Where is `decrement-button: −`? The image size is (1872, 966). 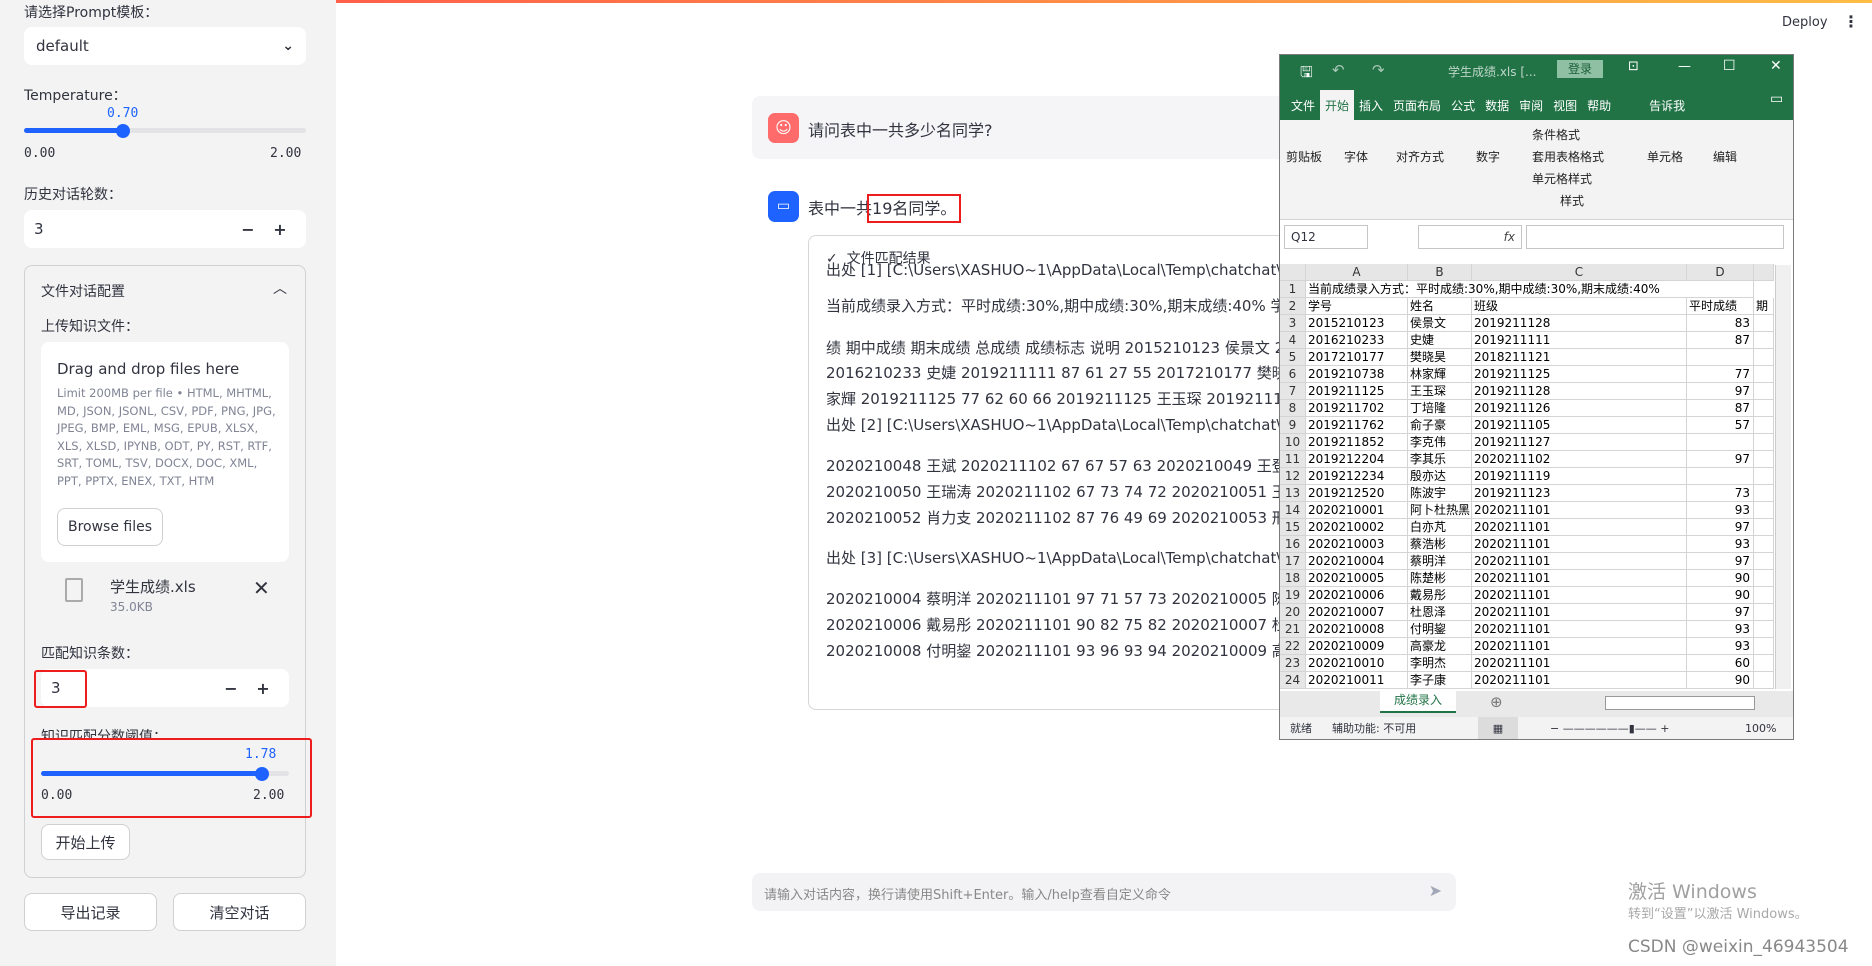 decrement-button: − is located at coordinates (231, 688).